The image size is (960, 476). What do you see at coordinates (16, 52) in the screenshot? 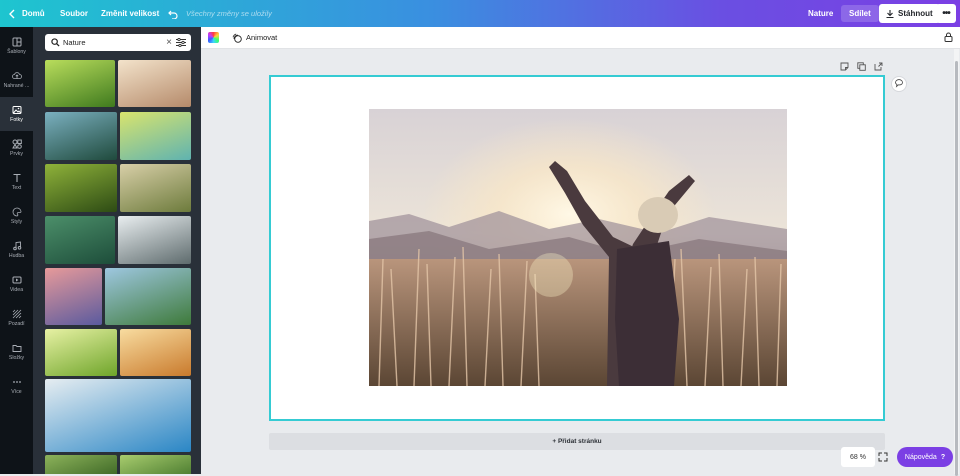
I see `sidebar-item-label: Šablony` at bounding box center [16, 52].